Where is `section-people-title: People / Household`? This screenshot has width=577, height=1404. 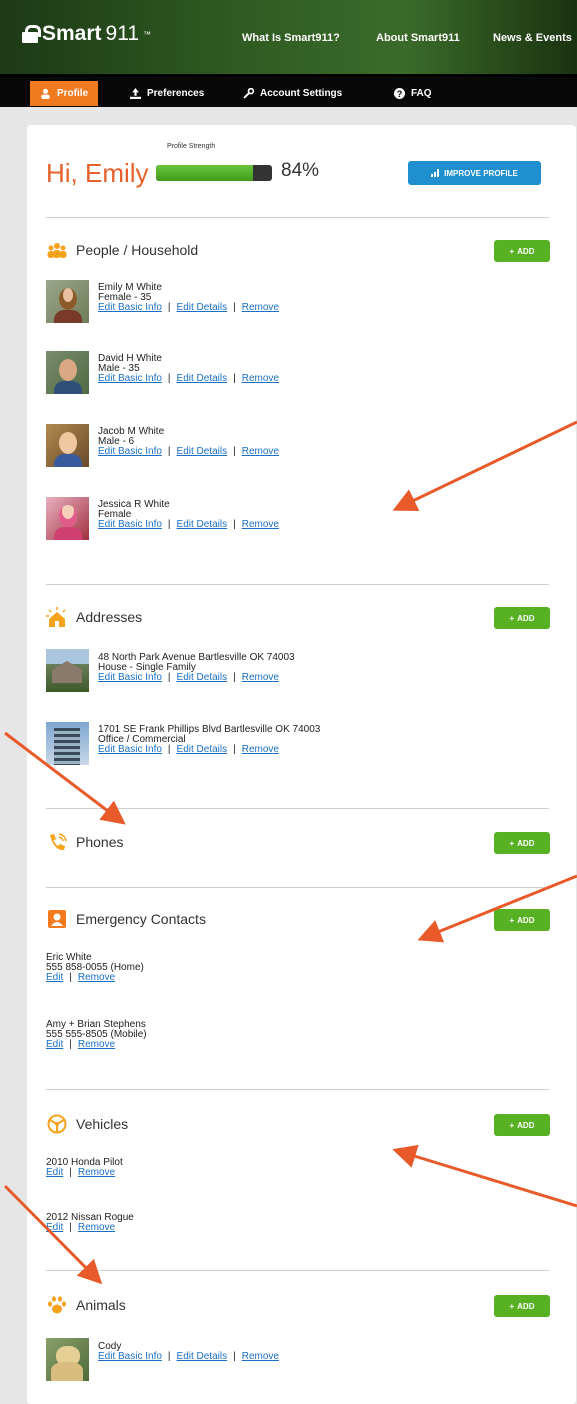
section-people-title: People / Household is located at coordinates (122, 250).